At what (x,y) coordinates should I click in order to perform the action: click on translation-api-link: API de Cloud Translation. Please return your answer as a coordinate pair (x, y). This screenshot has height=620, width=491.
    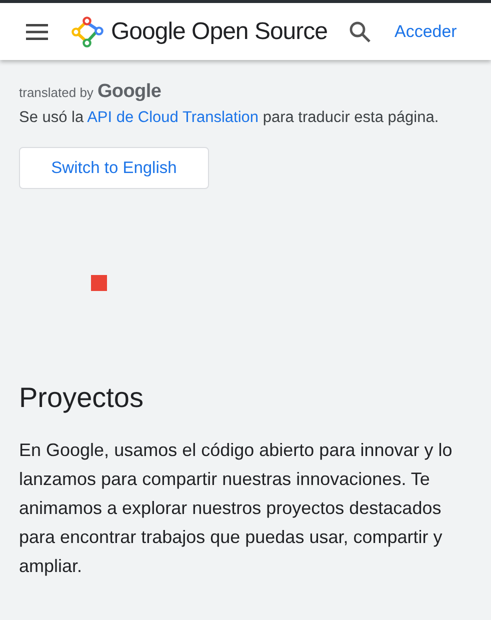
    Looking at the image, I should click on (173, 117).